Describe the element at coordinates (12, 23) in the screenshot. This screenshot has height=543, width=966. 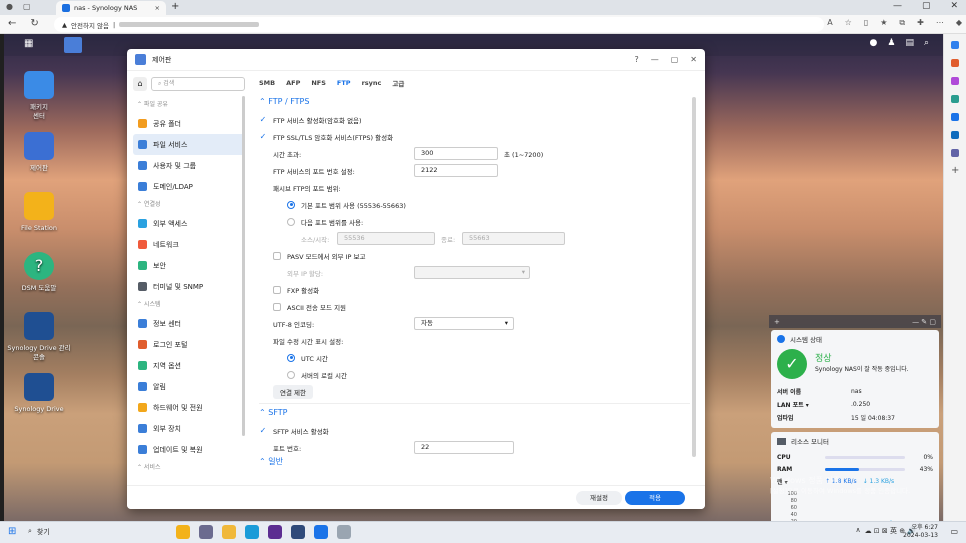
I see `back-icon: ←` at that location.